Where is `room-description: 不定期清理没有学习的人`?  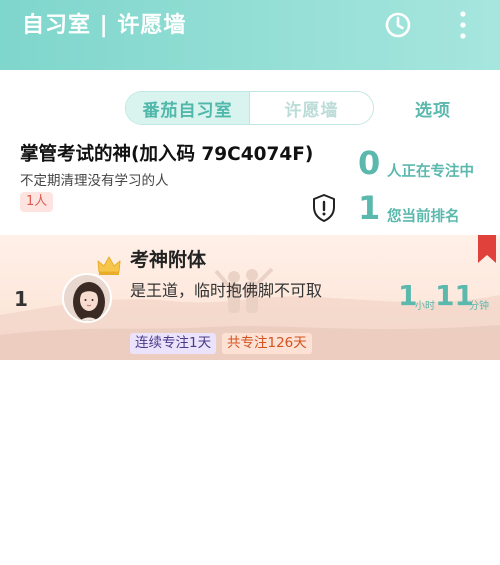
room-description: 不定期清理没有学习的人 is located at coordinates (94, 181).